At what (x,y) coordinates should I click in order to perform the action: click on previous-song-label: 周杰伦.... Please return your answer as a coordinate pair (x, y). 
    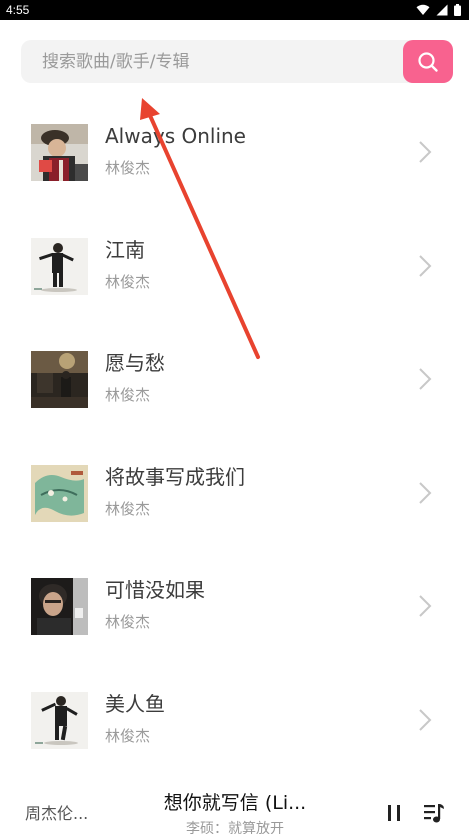
    Looking at the image, I should click on (56, 812).